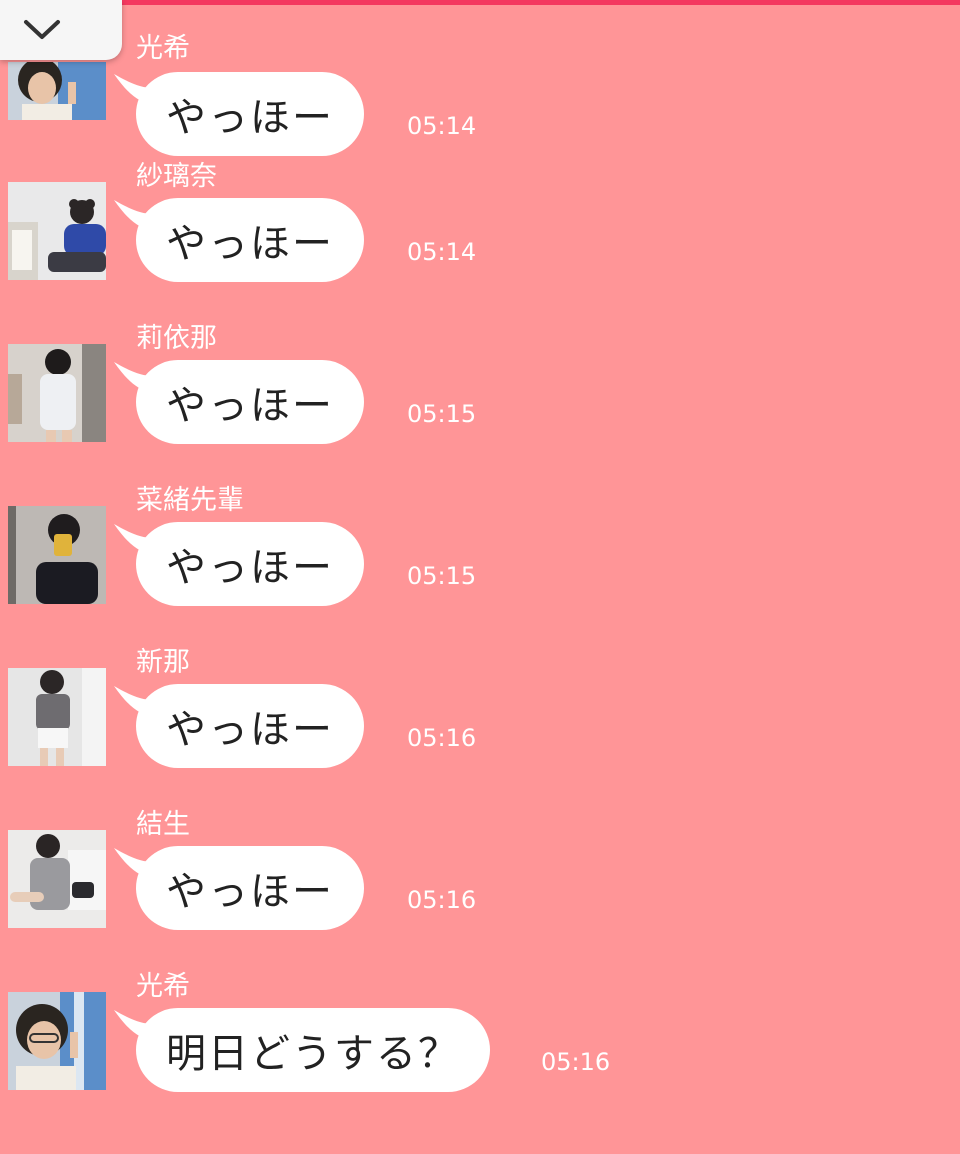  I want to click on sender-name: 新那, so click(163, 662).